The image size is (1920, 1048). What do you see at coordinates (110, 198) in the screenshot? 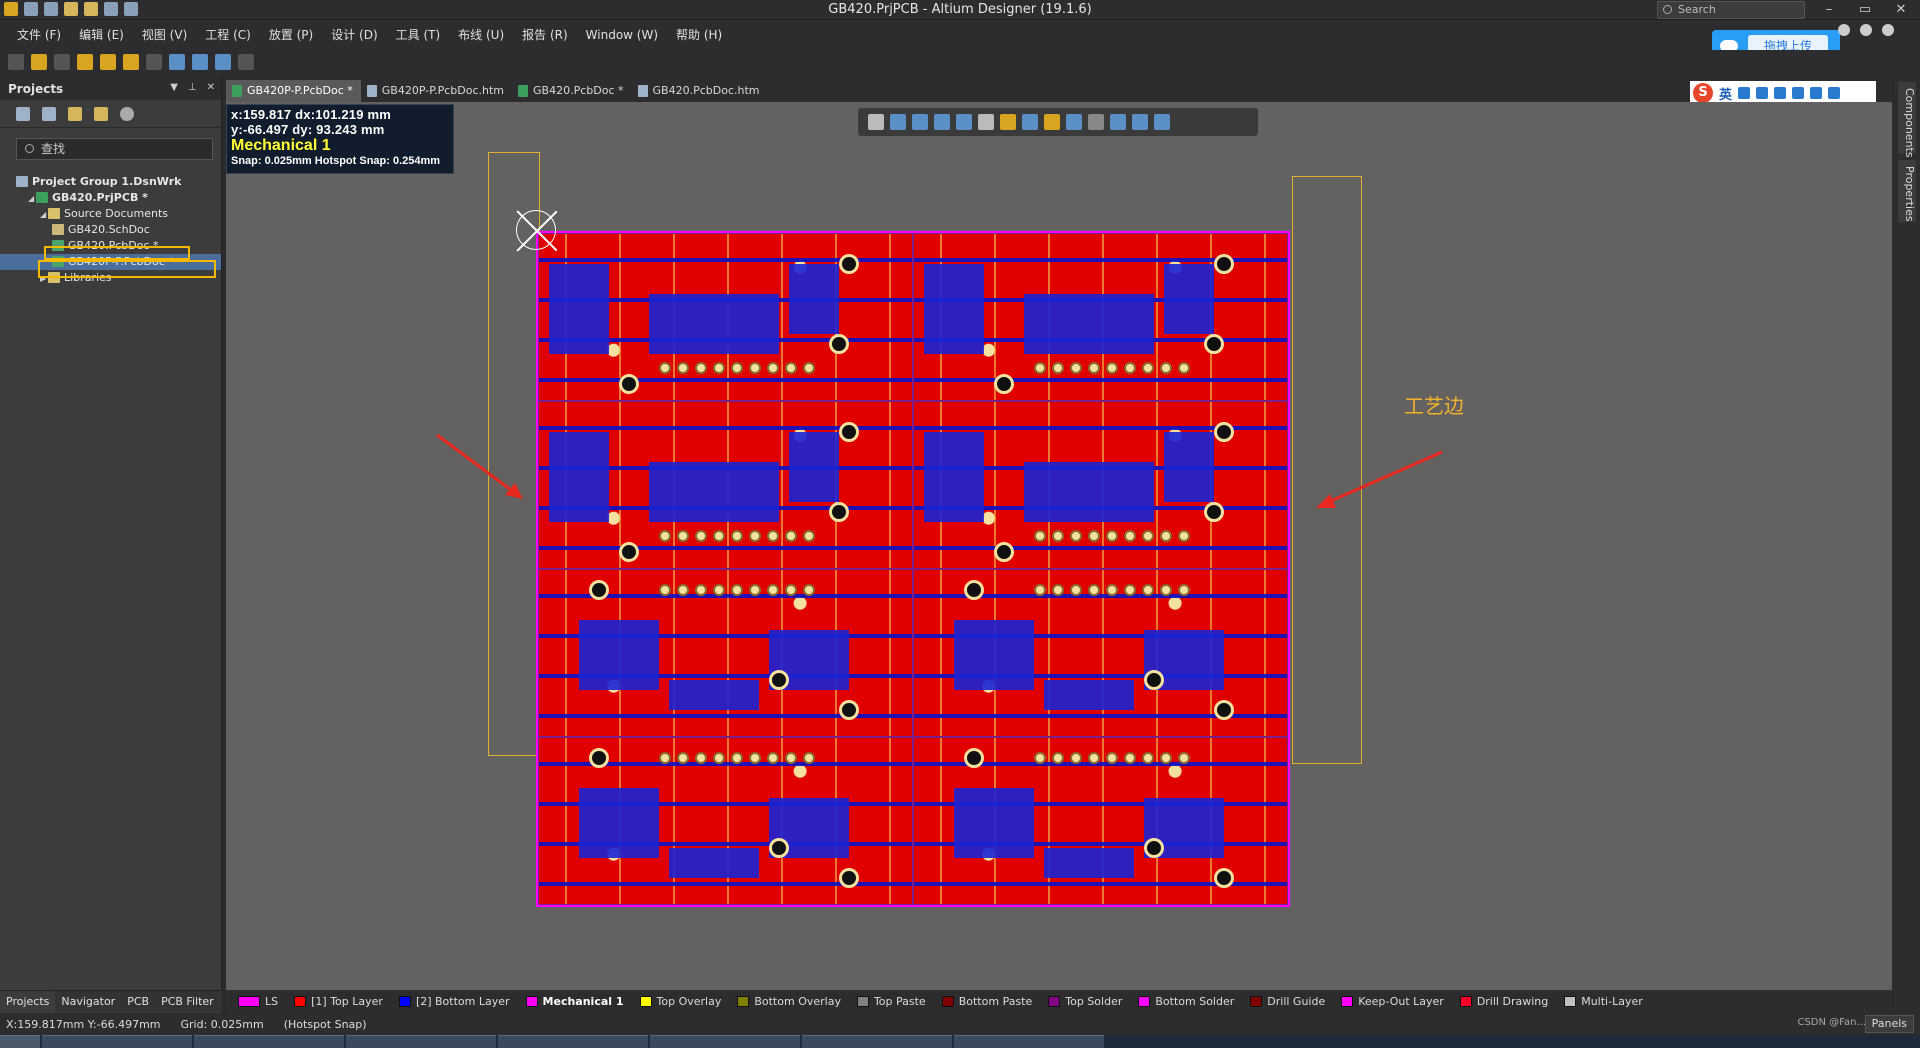
I see `tree-item: ◢ GB420.PrjPCB *` at bounding box center [110, 198].